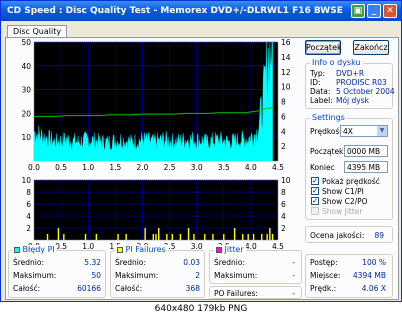 The image size is (402, 317). Describe the element at coordinates (145, 249) in the screenshot. I see `pi-failures-title-text: PI Failures` at that location.